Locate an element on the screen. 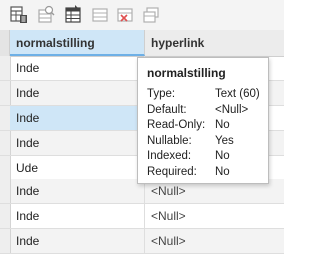 The image size is (320, 254). tooltip-key: Type: is located at coordinates (161, 94).